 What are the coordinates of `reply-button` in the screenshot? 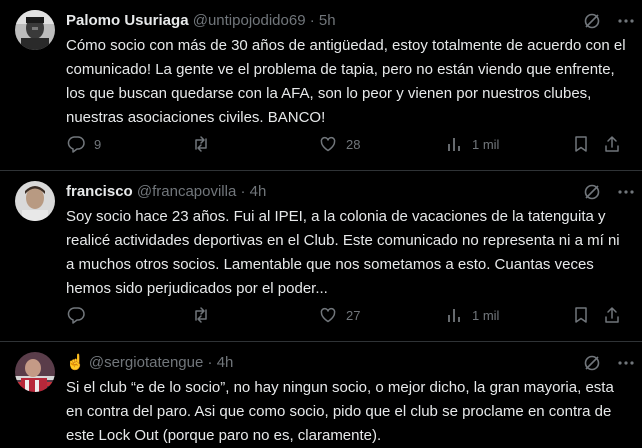 It's located at (80, 315).